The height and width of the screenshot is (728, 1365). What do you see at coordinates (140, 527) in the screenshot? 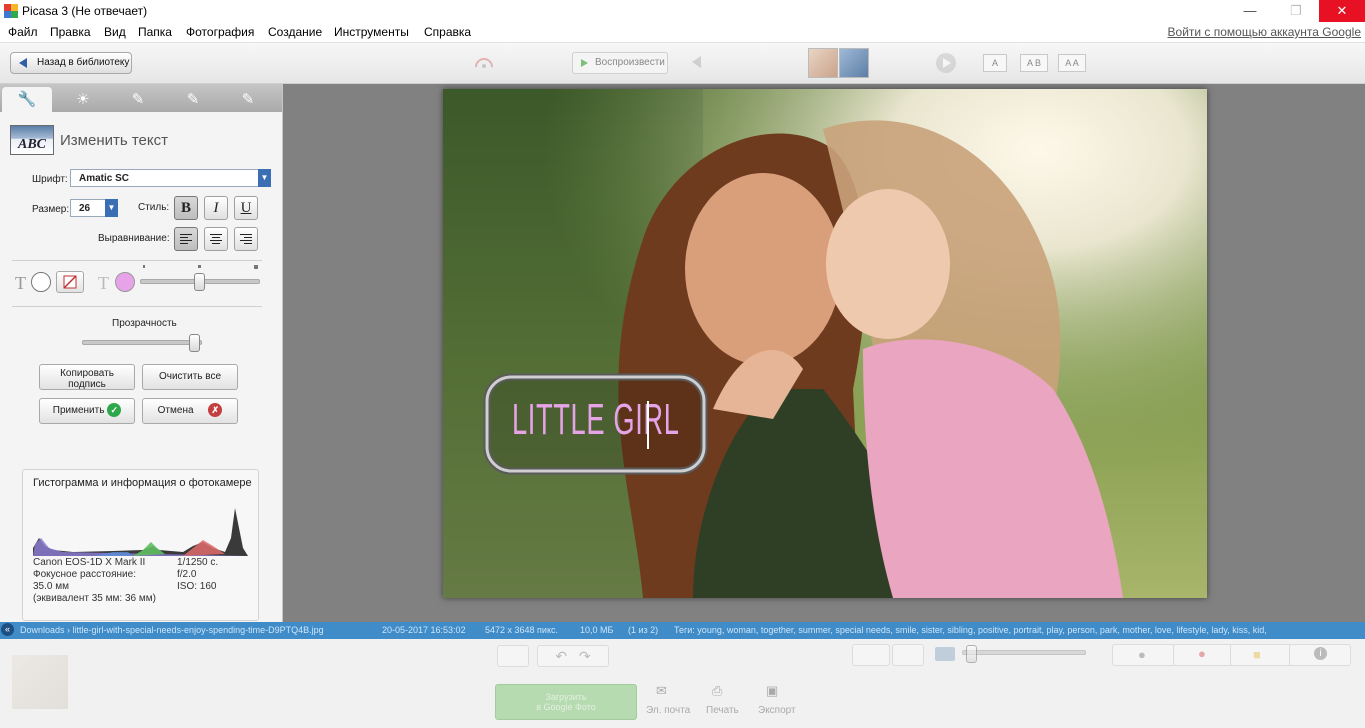
I see `histogram-graph` at bounding box center [140, 527].